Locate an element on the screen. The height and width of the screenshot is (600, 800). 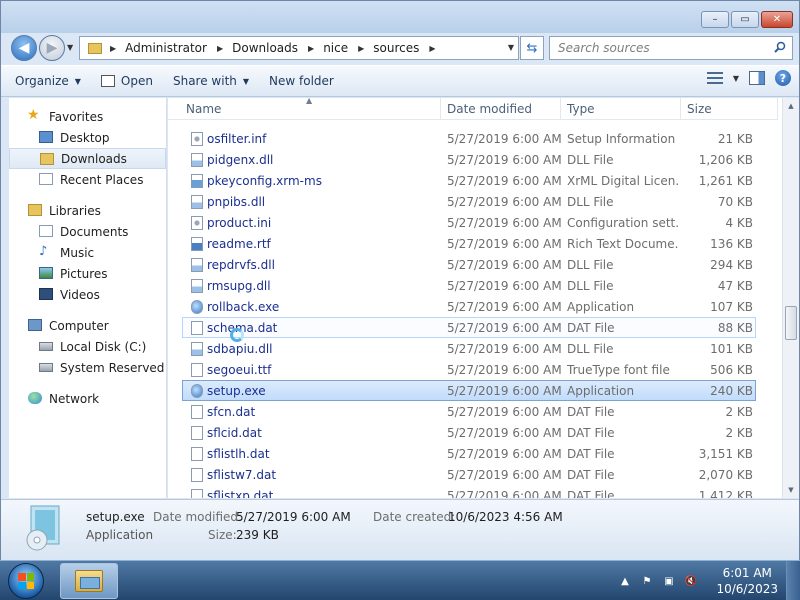
help-icon: ? is located at coordinates (783, 78).